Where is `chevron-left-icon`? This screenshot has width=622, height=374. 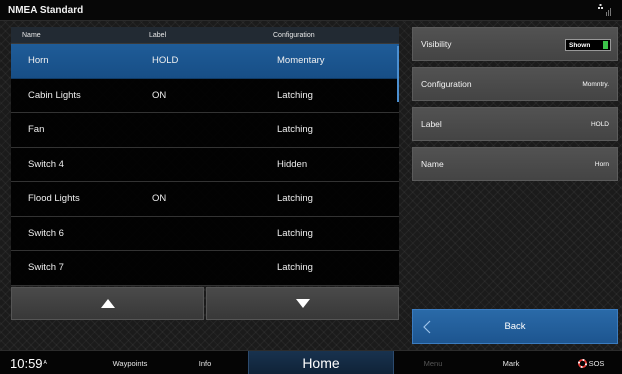
chevron-left-icon is located at coordinates (427, 327).